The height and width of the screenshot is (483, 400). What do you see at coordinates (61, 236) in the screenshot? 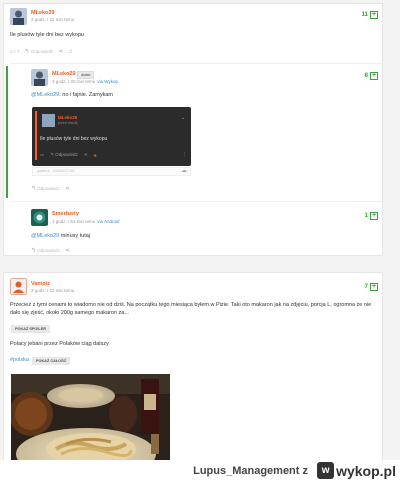
I see `reply-body: @MLeko29 minusy tutaj` at bounding box center [61, 236].